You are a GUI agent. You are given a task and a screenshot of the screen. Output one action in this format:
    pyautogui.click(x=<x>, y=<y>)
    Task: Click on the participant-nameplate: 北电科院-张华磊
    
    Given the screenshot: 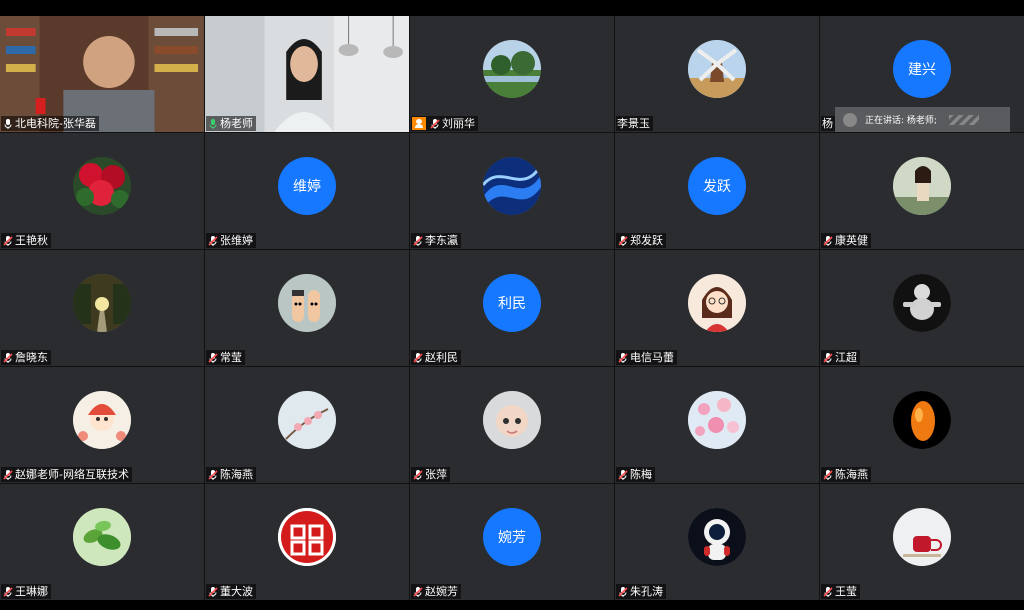 What is the action you would take?
    pyautogui.click(x=50, y=123)
    